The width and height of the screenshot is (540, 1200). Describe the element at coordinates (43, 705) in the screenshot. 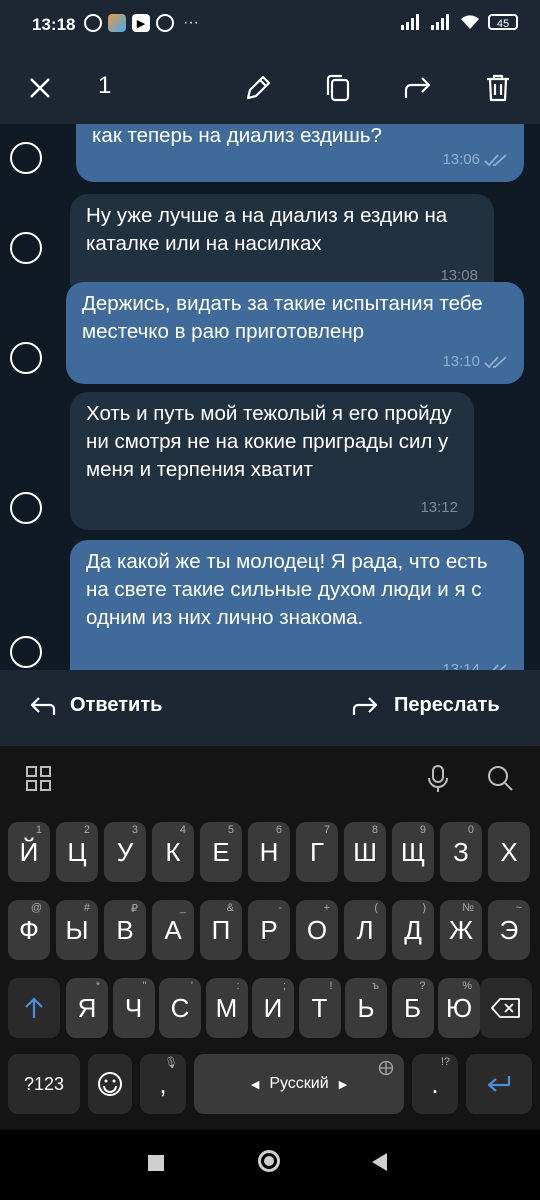

I see `reply-icon` at that location.